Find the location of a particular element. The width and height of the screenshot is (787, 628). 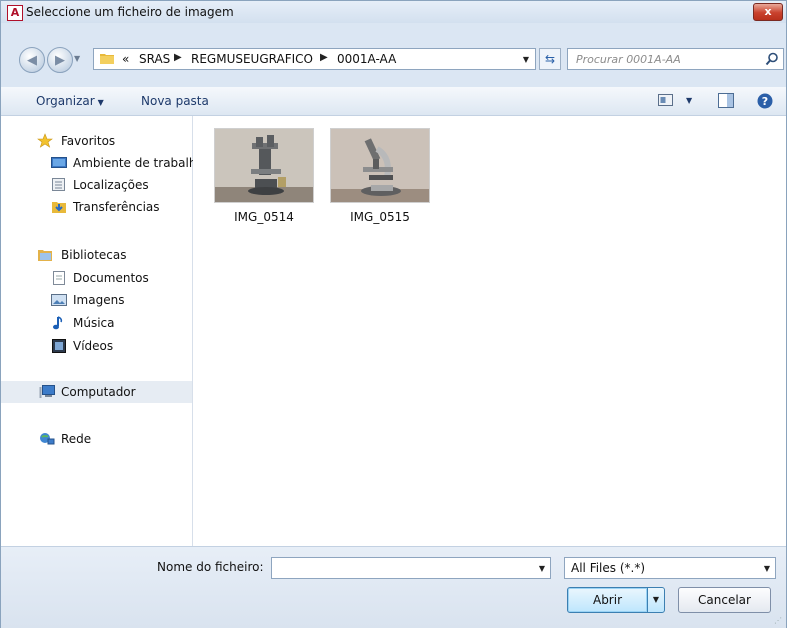

file-name-field: ▼ is located at coordinates (411, 568).